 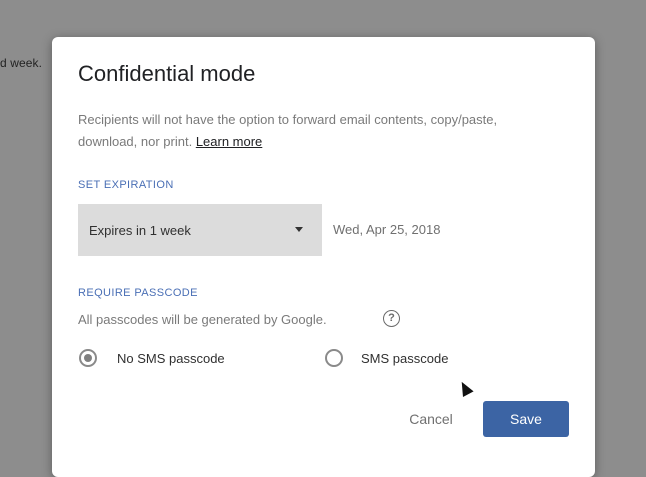 I want to click on expiration-selected-value: Expires in 1 week, so click(x=140, y=230).